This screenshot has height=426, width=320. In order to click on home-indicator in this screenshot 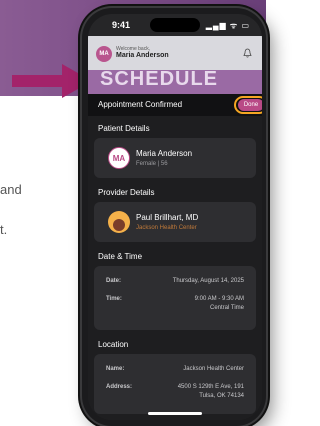, I will do `click(175, 413)`.